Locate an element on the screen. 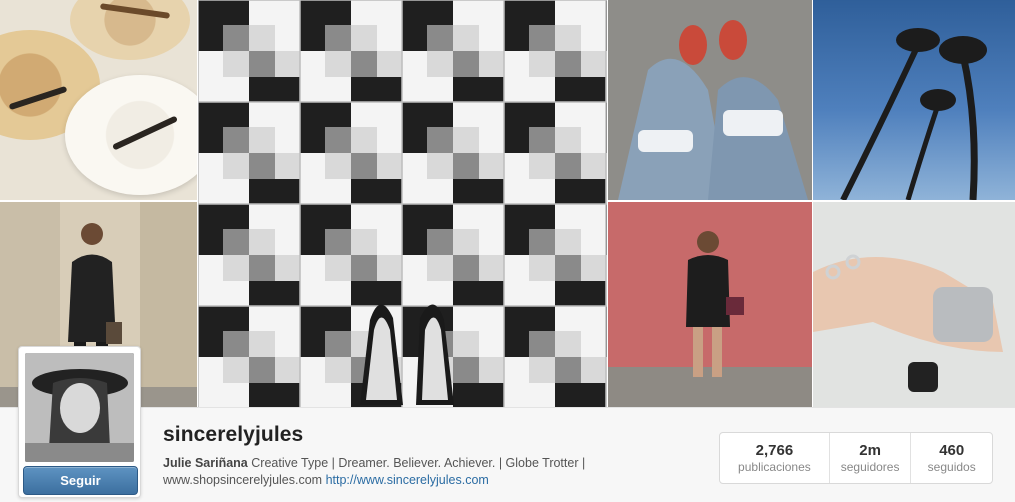 This screenshot has height=502, width=1015. avatar-illustration is located at coordinates (79, 407).